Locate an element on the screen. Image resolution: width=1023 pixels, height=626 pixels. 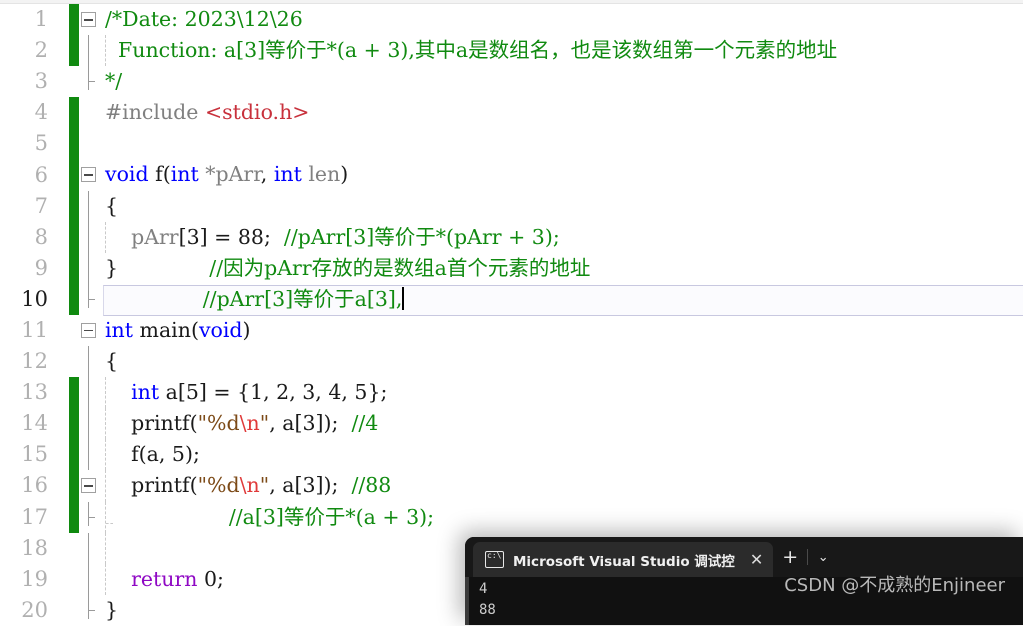
code-line-row: 12 { is located at coordinates (511, 362).